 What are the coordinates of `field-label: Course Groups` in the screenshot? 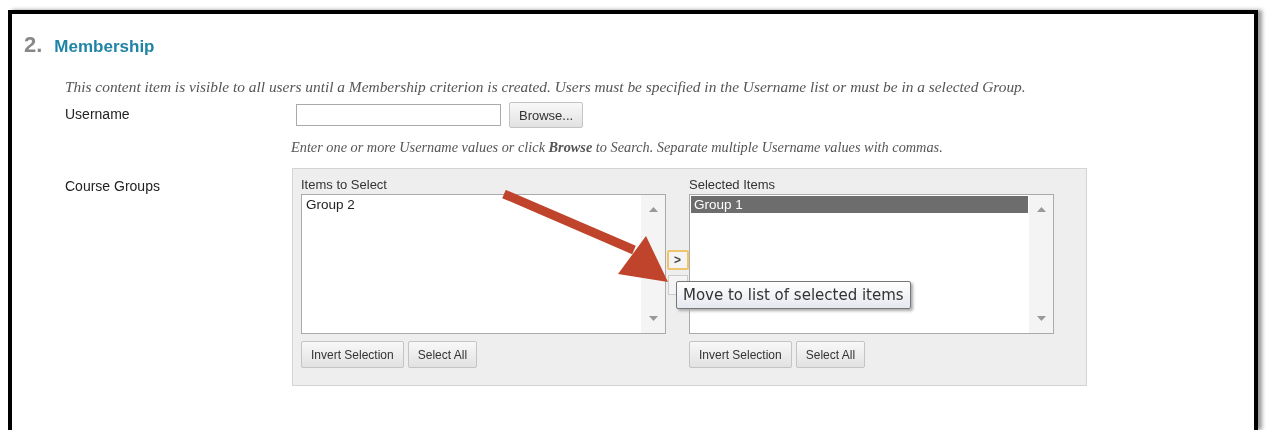 It's located at (113, 187).